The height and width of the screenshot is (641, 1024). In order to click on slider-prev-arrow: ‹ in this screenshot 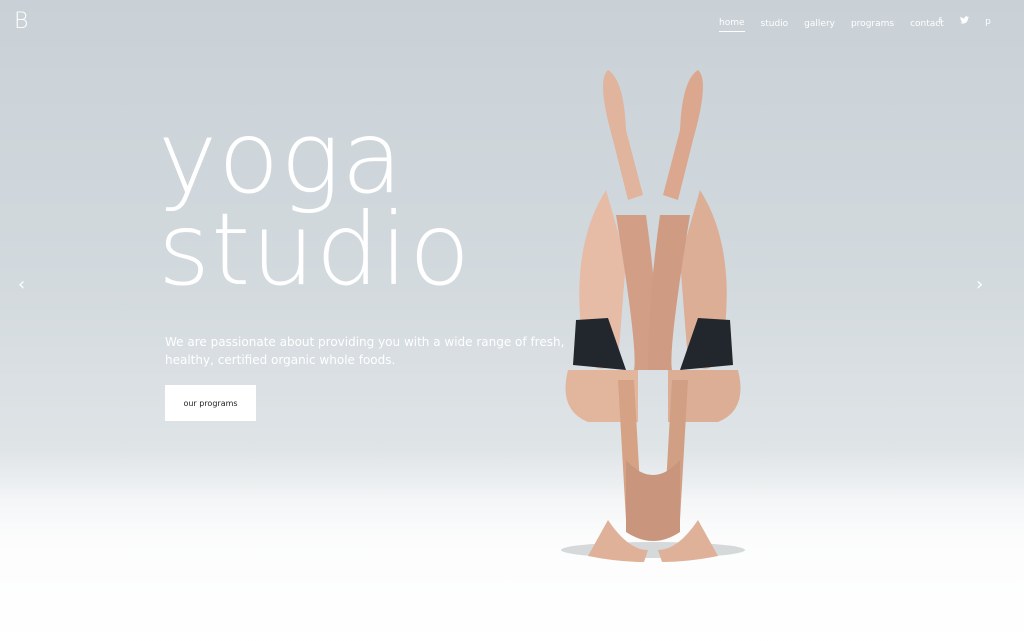, I will do `click(21, 285)`.